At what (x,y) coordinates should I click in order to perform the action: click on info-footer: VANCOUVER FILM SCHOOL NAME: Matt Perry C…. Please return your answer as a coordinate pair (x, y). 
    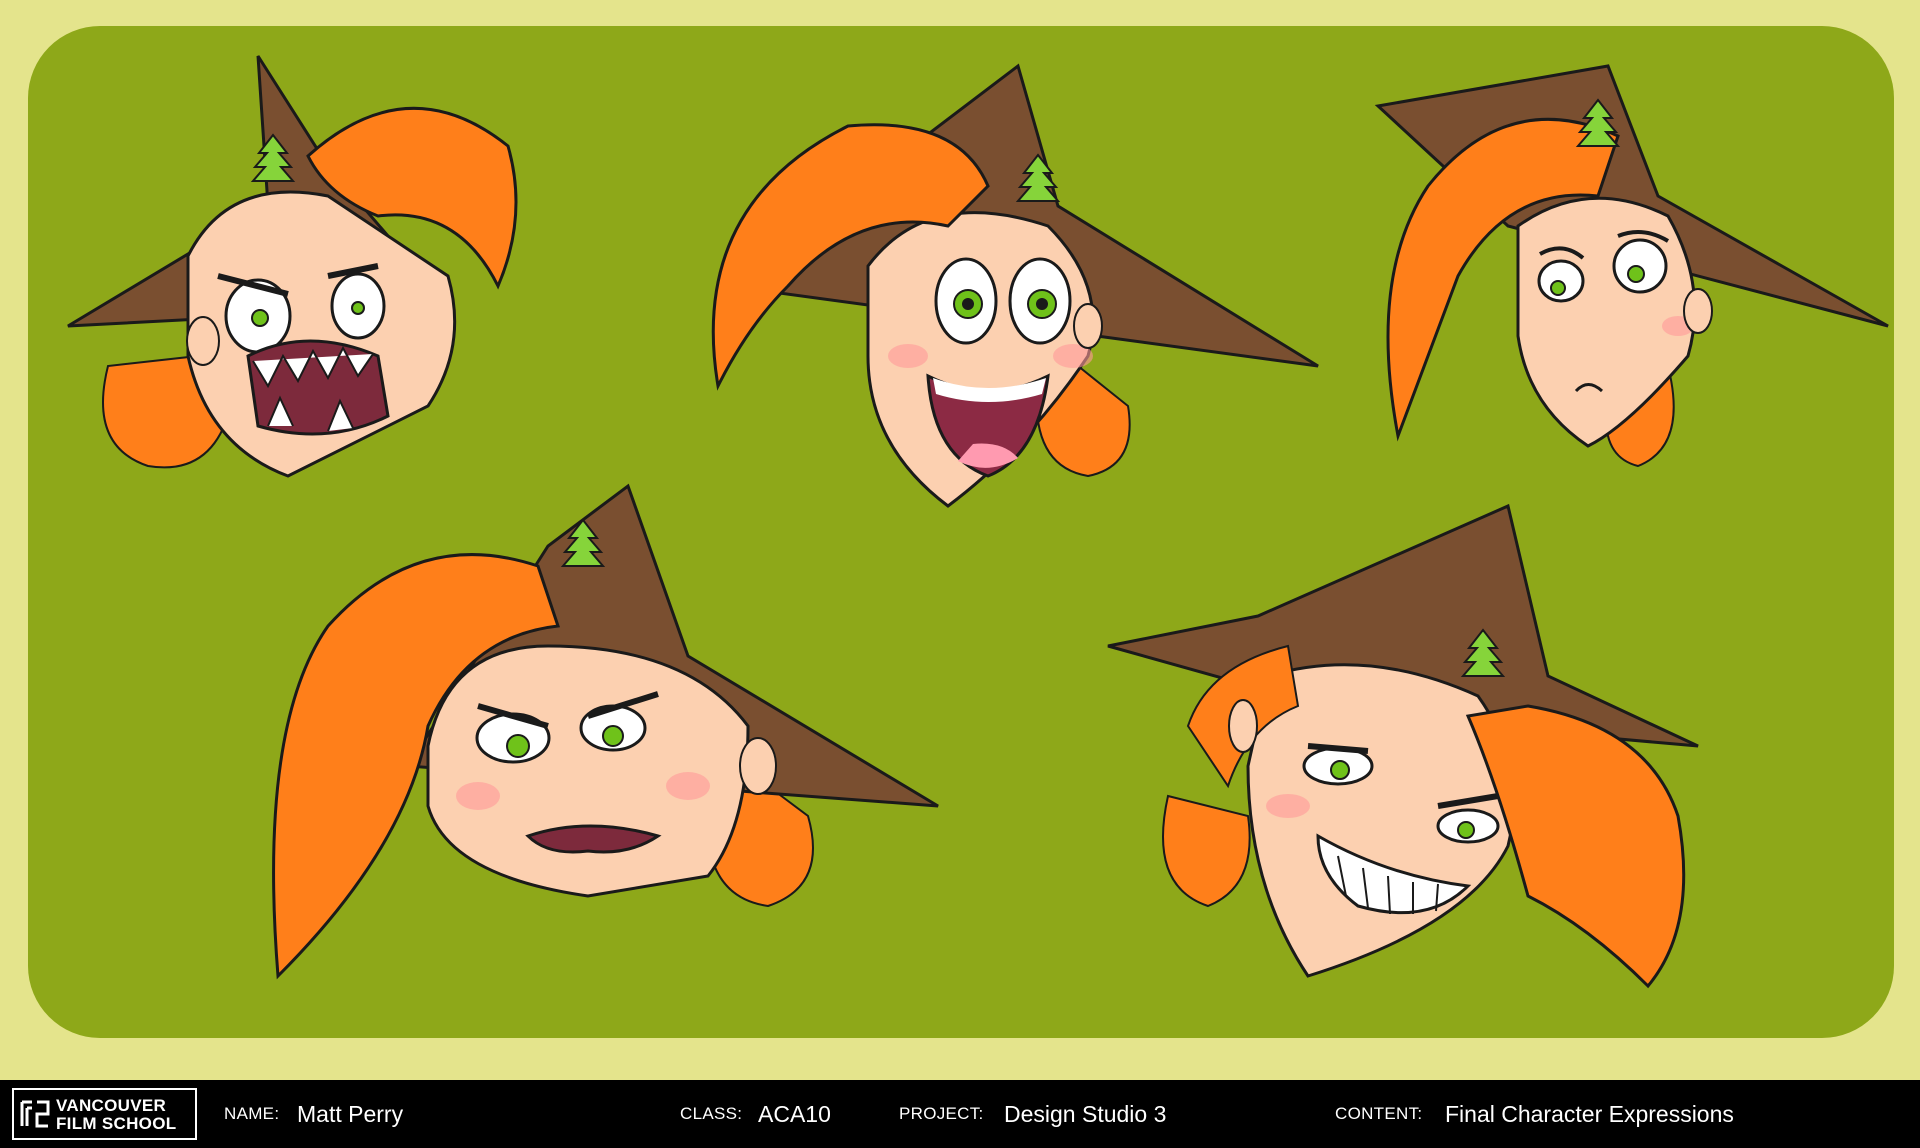
    Looking at the image, I should click on (960, 1114).